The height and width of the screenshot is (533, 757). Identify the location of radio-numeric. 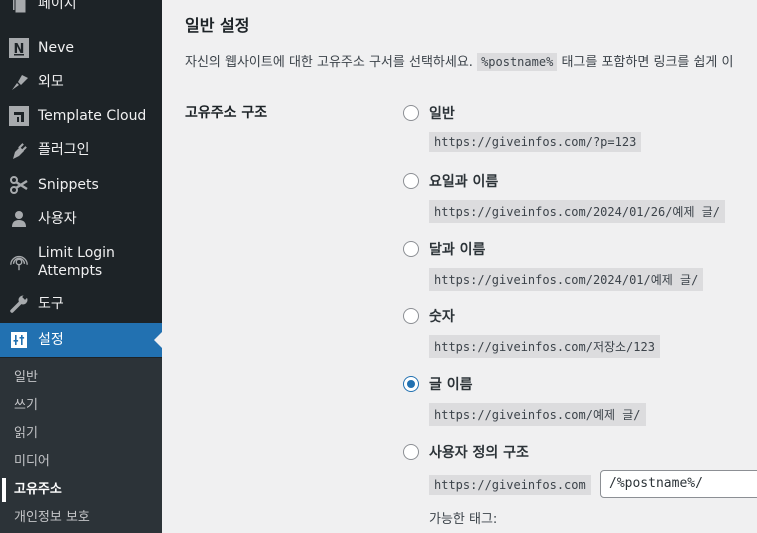
(411, 316).